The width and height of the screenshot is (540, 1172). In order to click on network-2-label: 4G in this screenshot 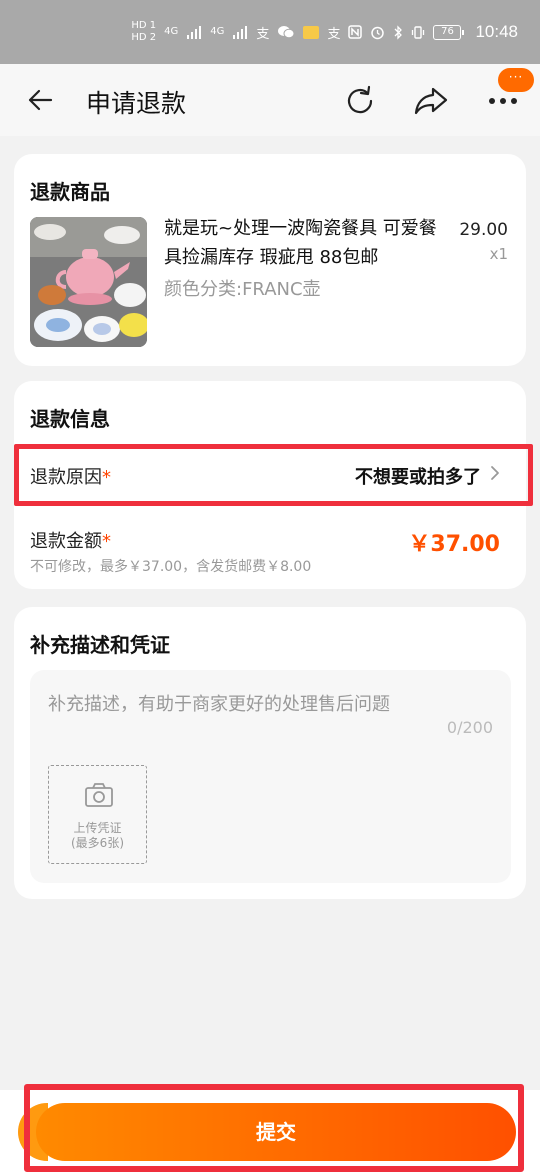, I will do `click(217, 31)`.